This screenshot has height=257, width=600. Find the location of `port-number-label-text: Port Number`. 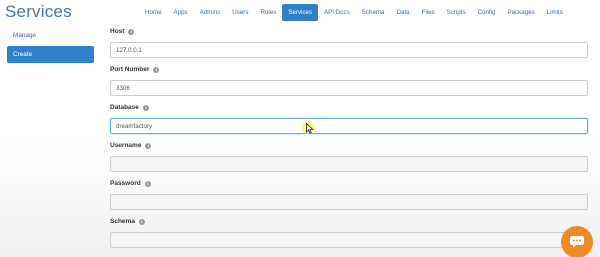

port-number-label-text: Port Number is located at coordinates (130, 69).